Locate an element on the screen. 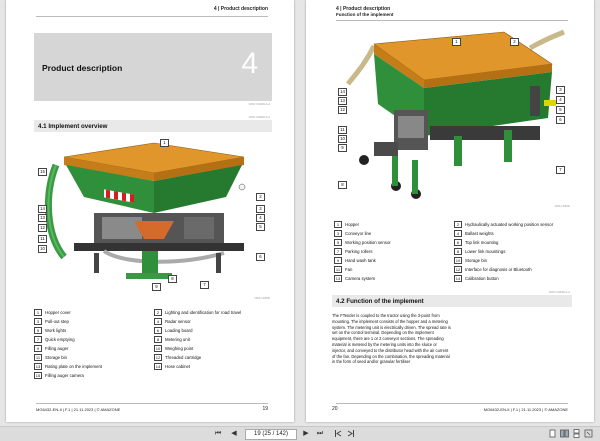  prev-page-button: ◀ is located at coordinates (234, 433).